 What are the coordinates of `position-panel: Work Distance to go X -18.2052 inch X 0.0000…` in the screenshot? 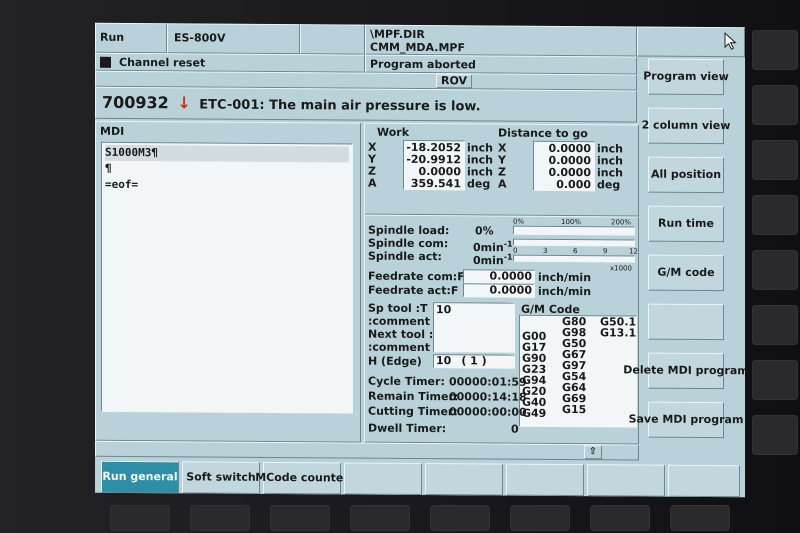 It's located at (502, 169).